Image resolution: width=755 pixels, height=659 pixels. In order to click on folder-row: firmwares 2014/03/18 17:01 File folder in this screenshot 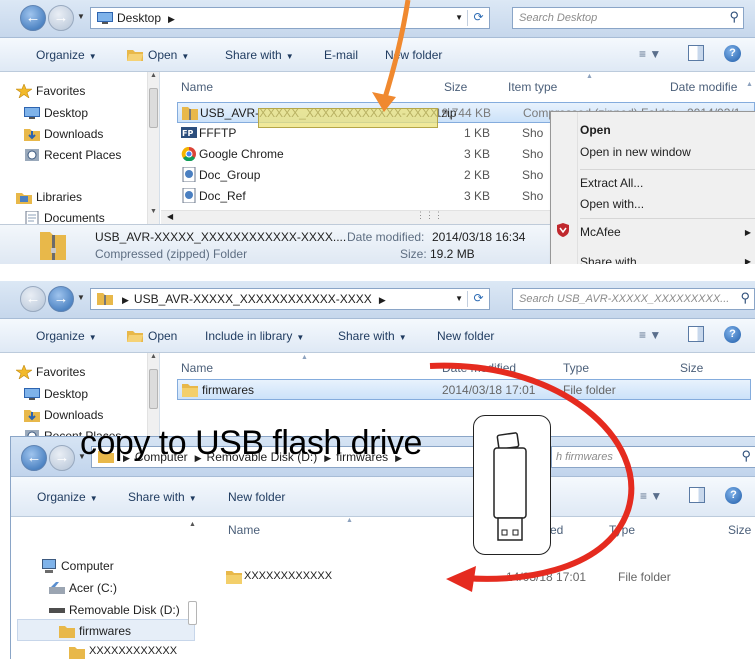, I will do `click(464, 389)`.